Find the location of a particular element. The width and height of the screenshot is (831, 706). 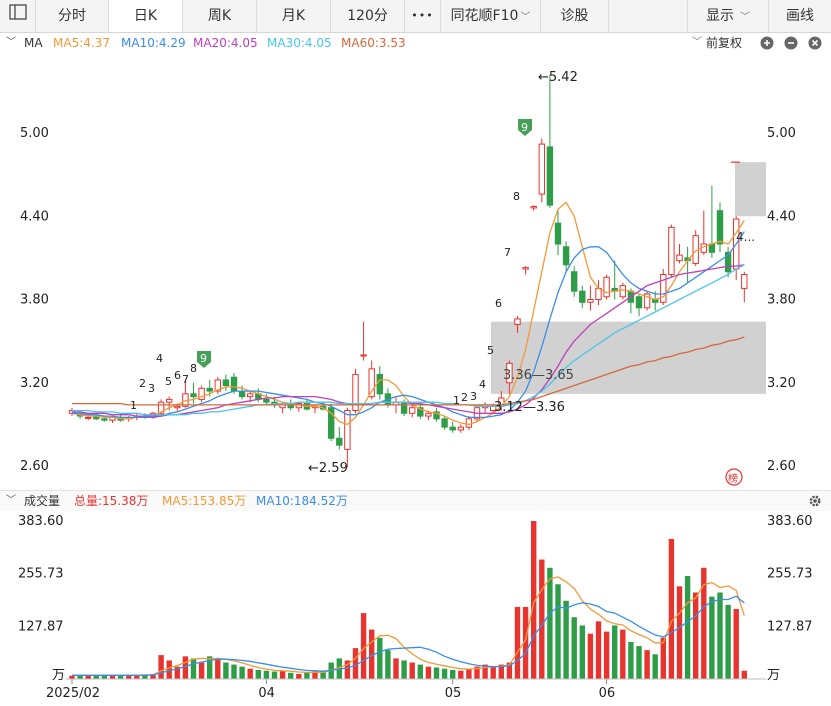

tab-intraday: 分时 is located at coordinates (72, 16).